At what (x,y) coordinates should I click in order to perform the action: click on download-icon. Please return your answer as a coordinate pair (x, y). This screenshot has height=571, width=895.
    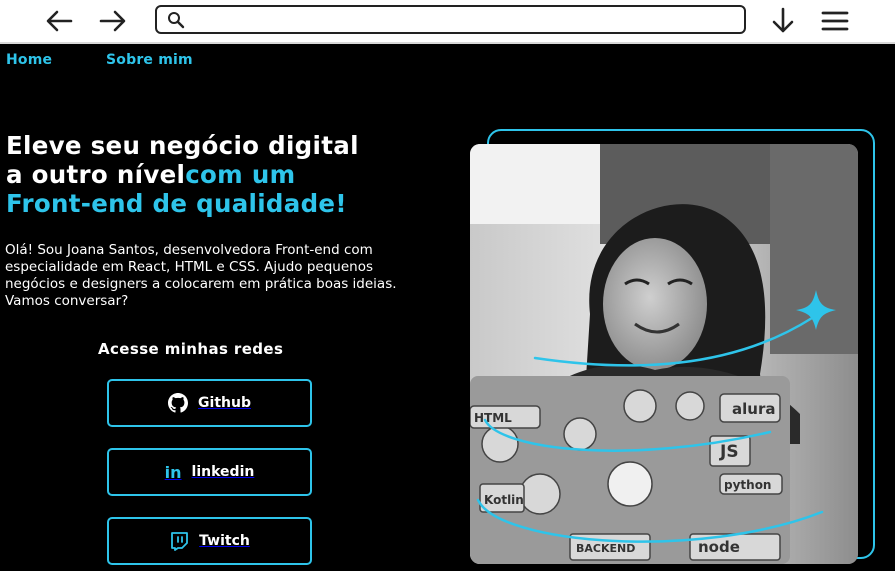
    Looking at the image, I should click on (783, 20).